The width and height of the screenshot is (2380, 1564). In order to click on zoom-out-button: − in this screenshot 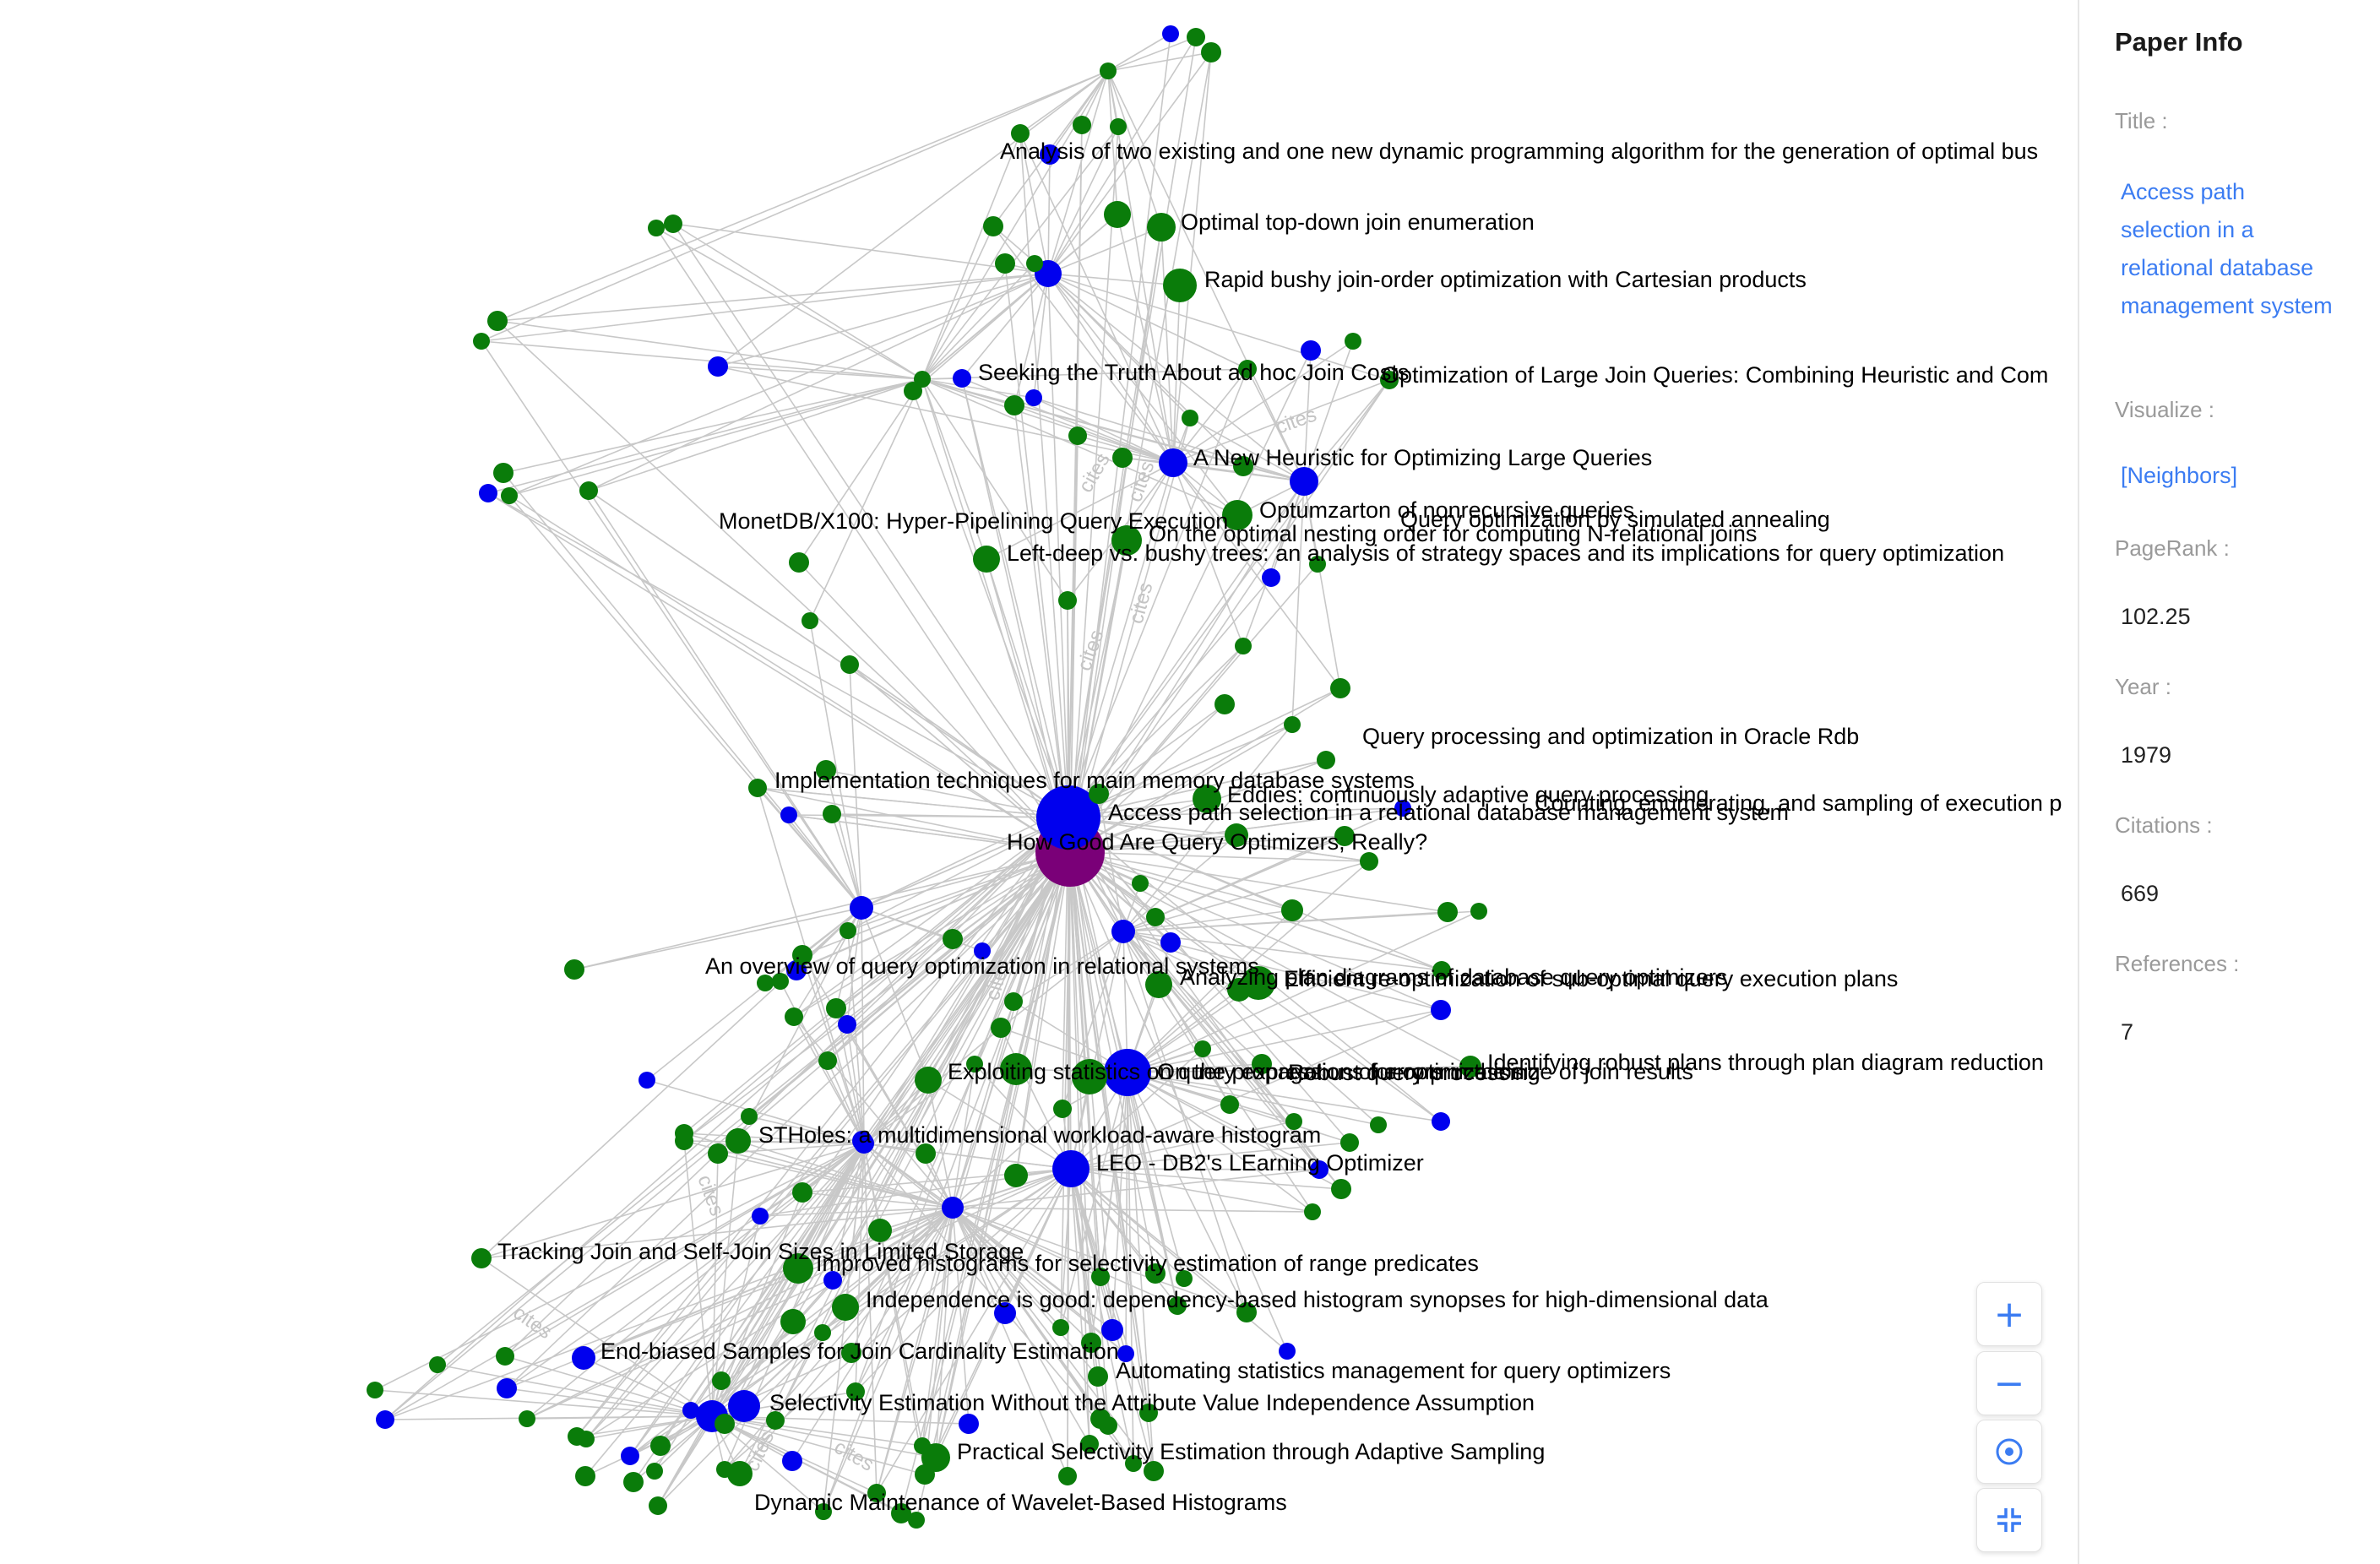, I will do `click(2009, 1383)`.